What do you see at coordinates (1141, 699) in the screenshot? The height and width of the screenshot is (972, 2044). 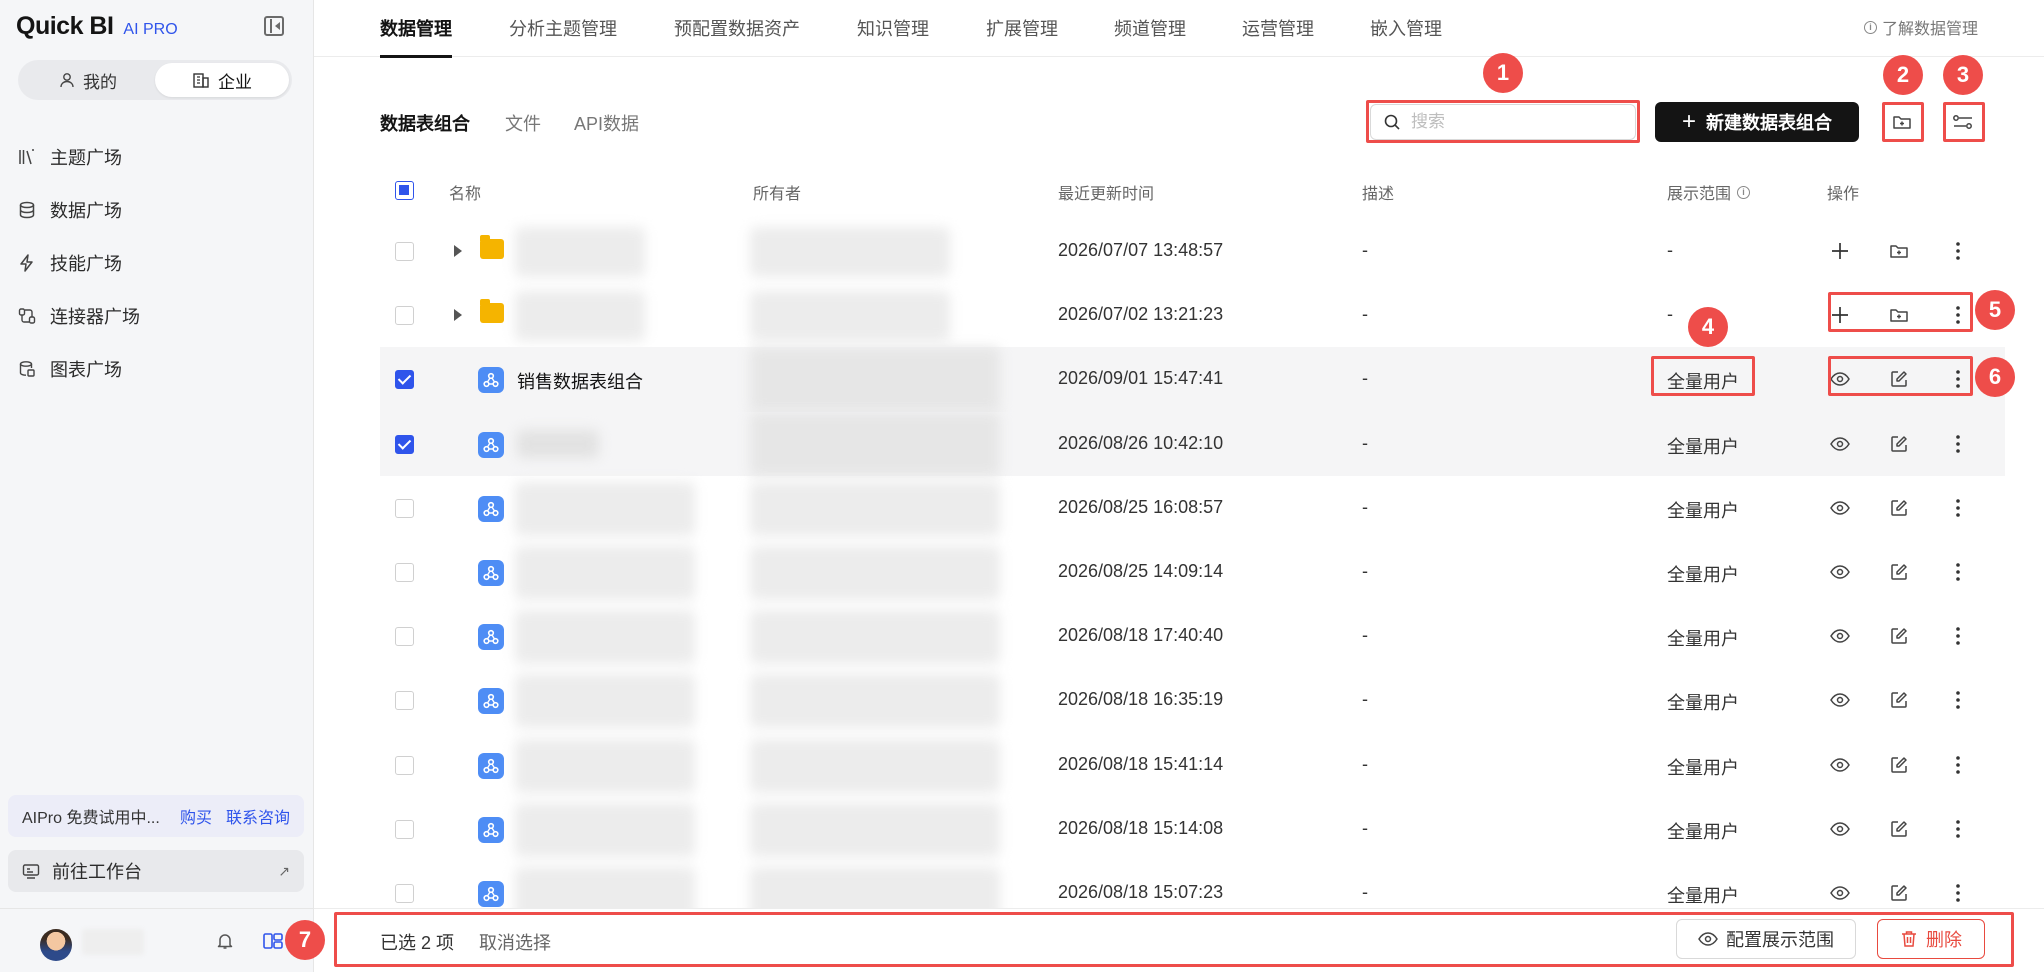 I see `updated-time: 2026/08/18 16:35:19` at bounding box center [1141, 699].